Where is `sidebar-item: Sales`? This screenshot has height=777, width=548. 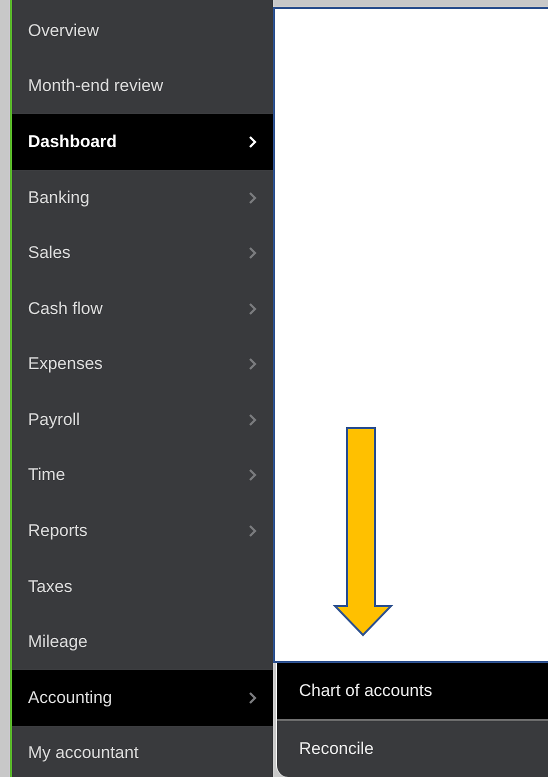 sidebar-item: Sales is located at coordinates (142, 253).